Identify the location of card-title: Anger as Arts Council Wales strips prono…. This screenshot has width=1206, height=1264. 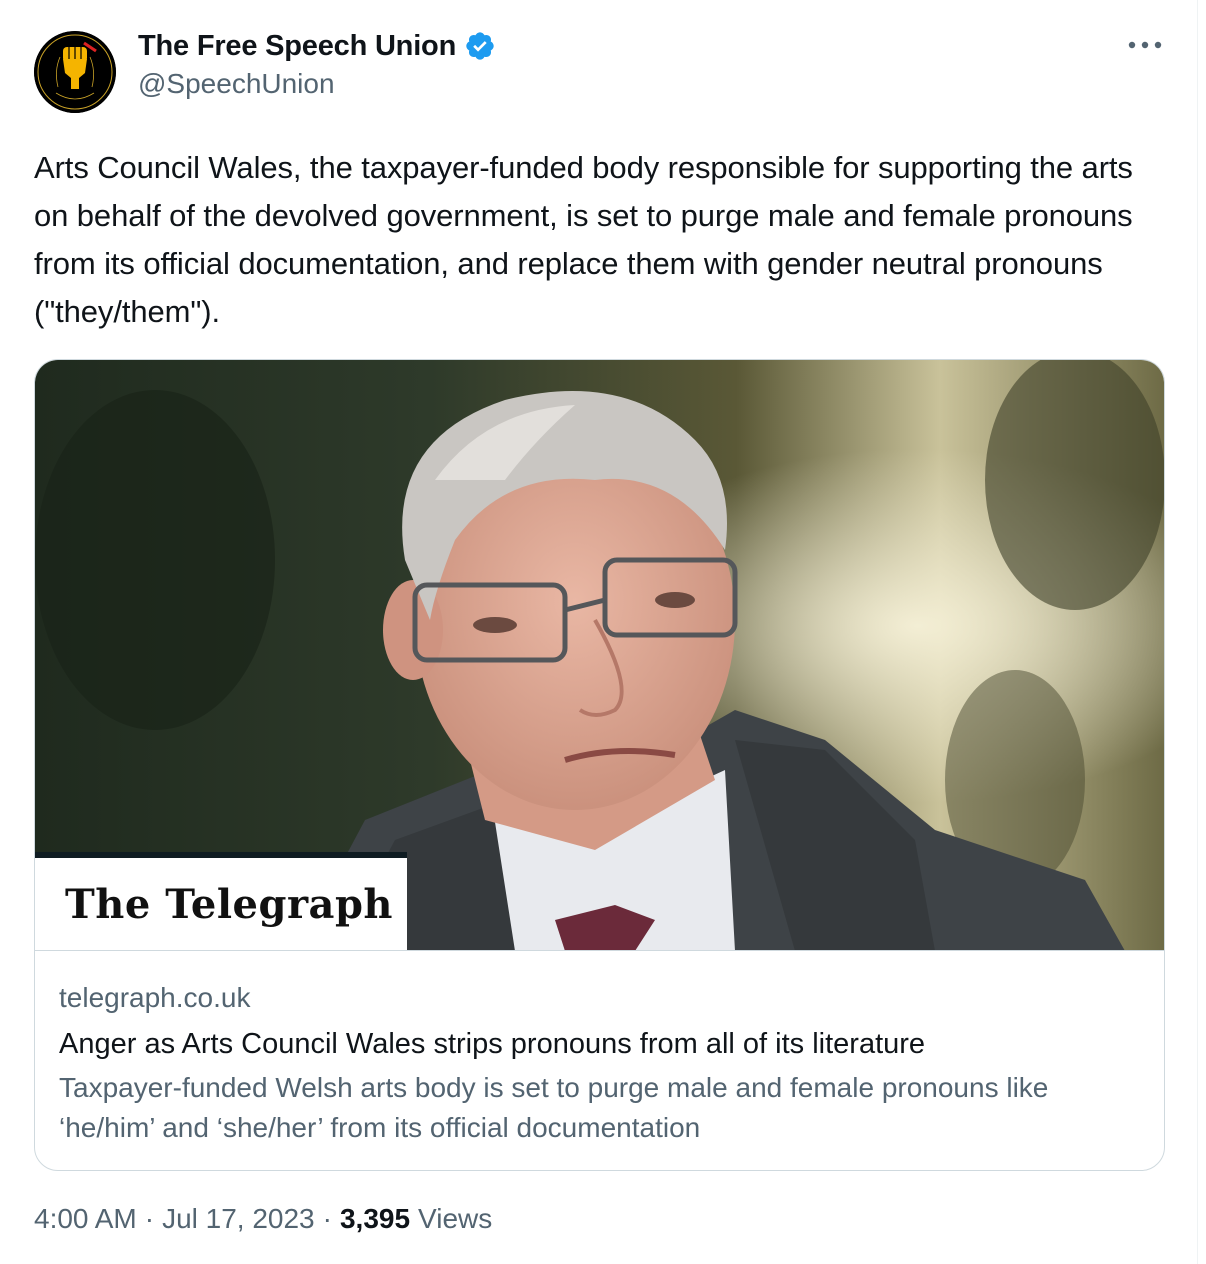
(492, 1044).